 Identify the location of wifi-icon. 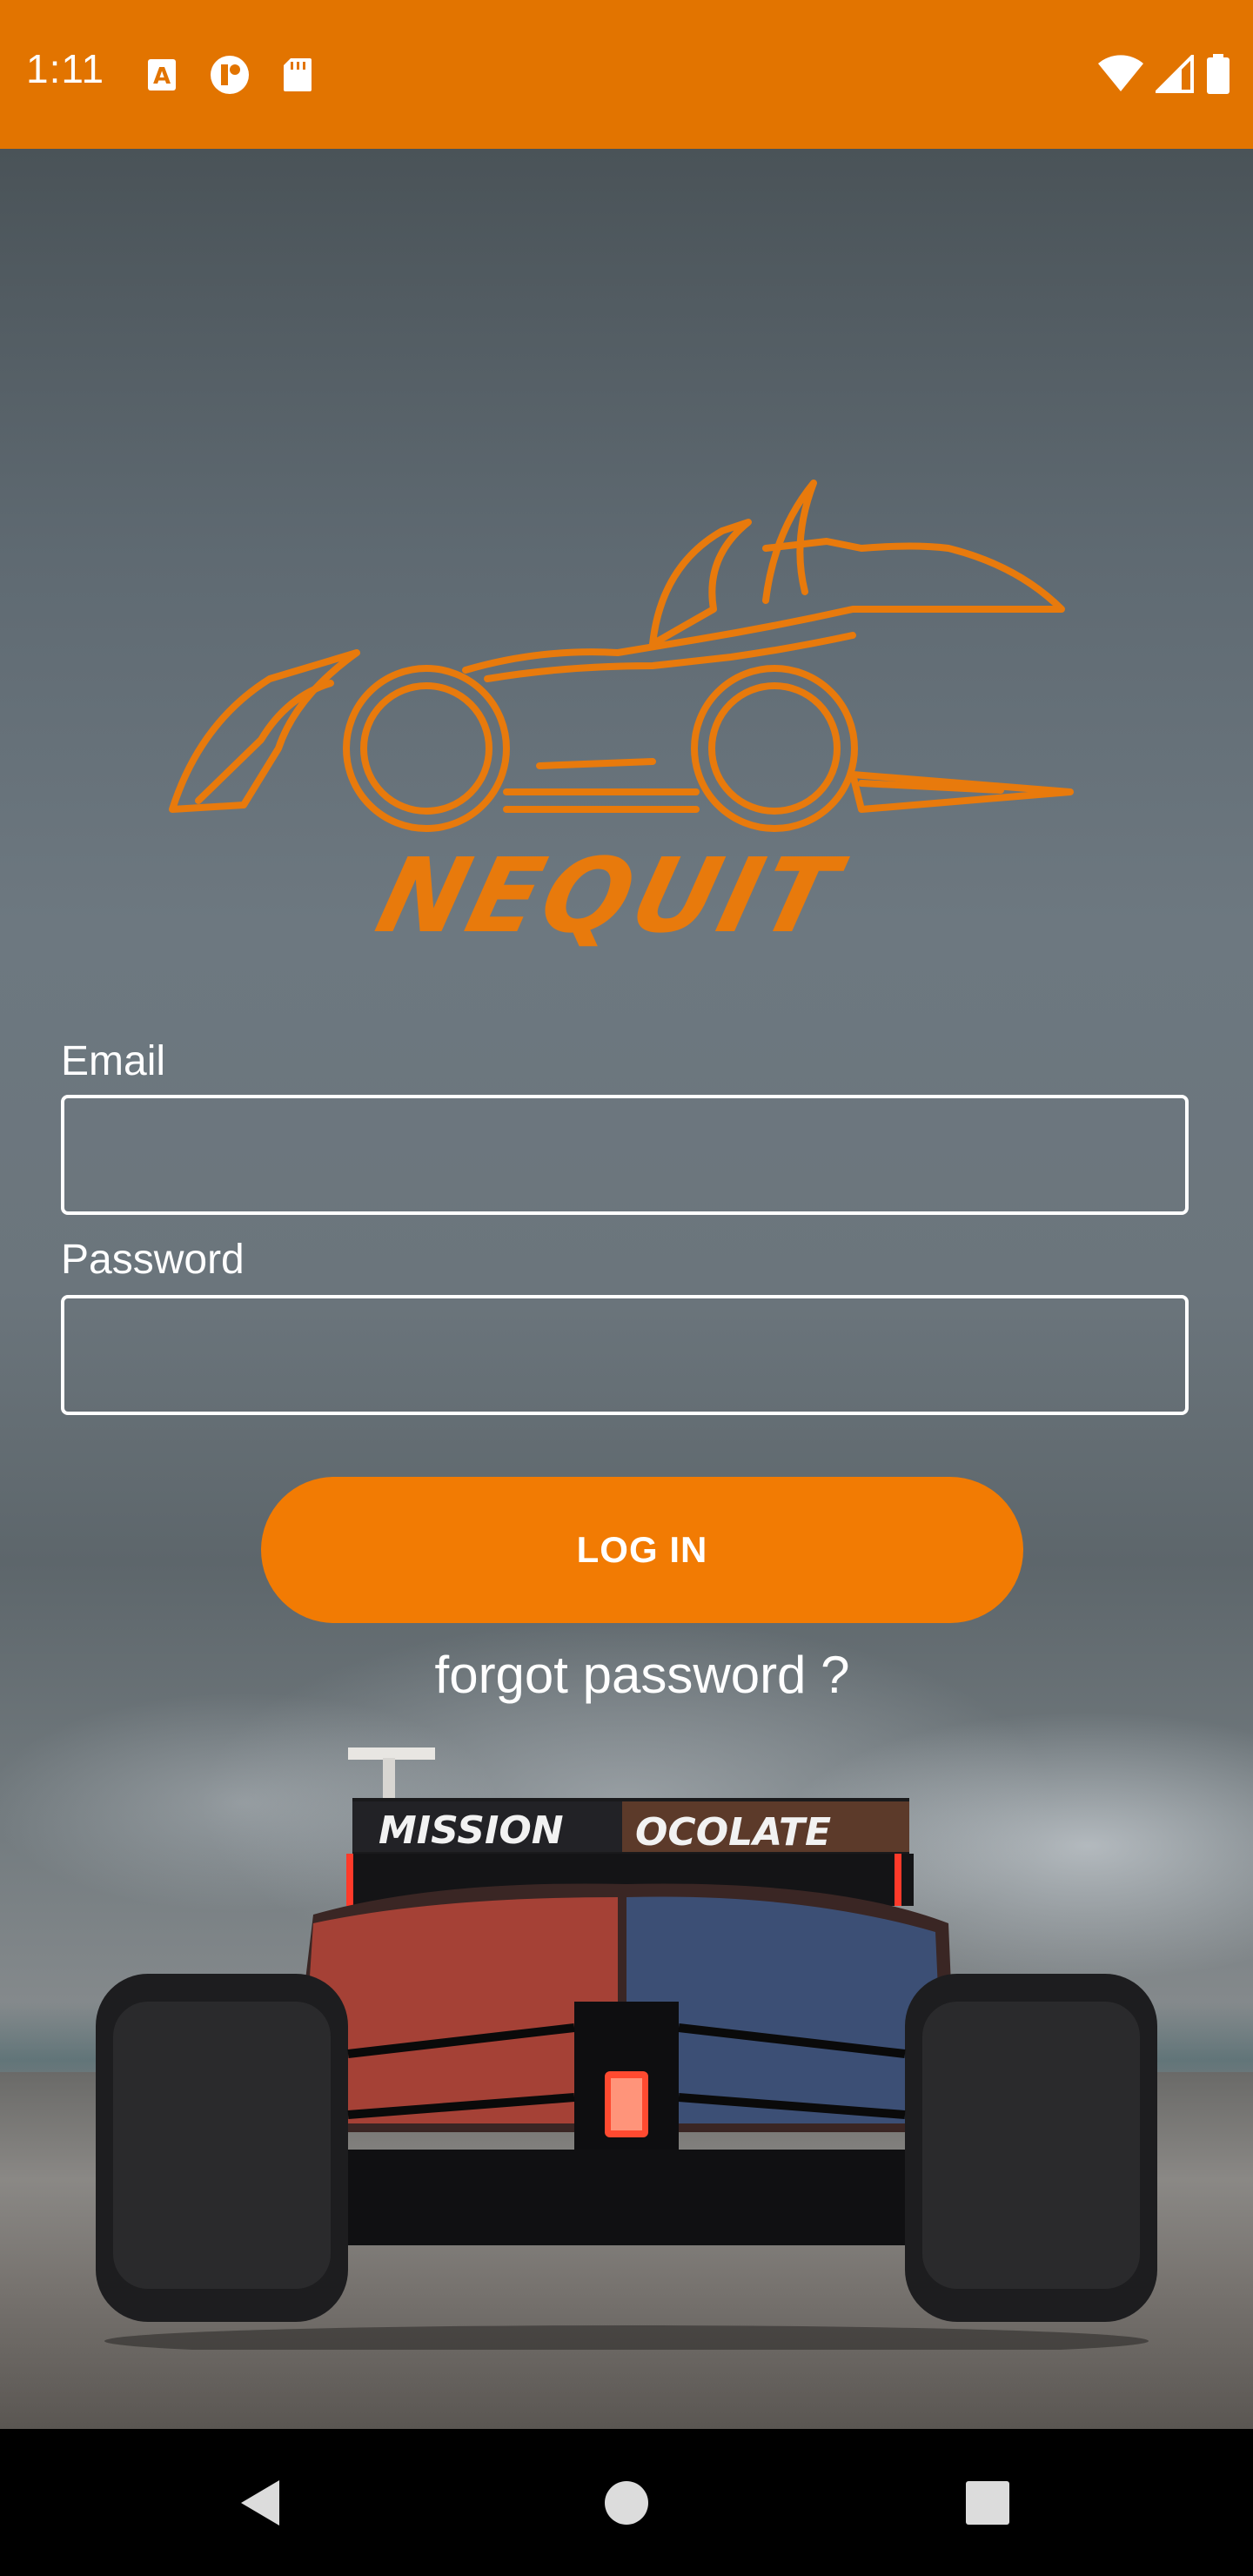
(1120, 76).